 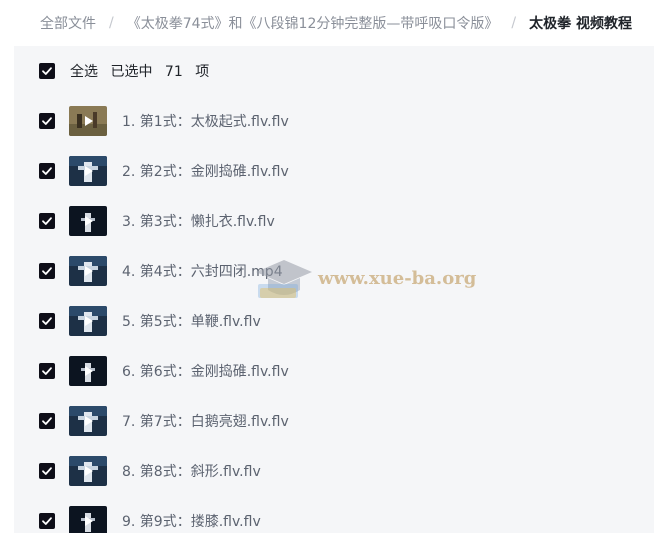 I want to click on select-all-label: 全选 已选中 71 项, so click(x=143, y=71).